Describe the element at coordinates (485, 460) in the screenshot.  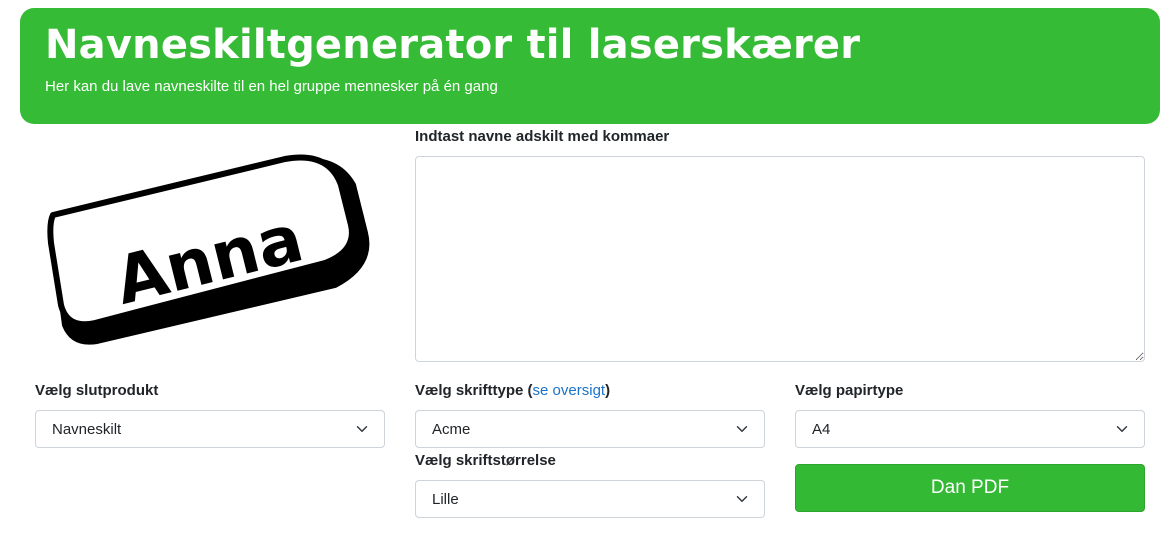
I see `font-size-label: Vælg skriftstørrelse` at that location.